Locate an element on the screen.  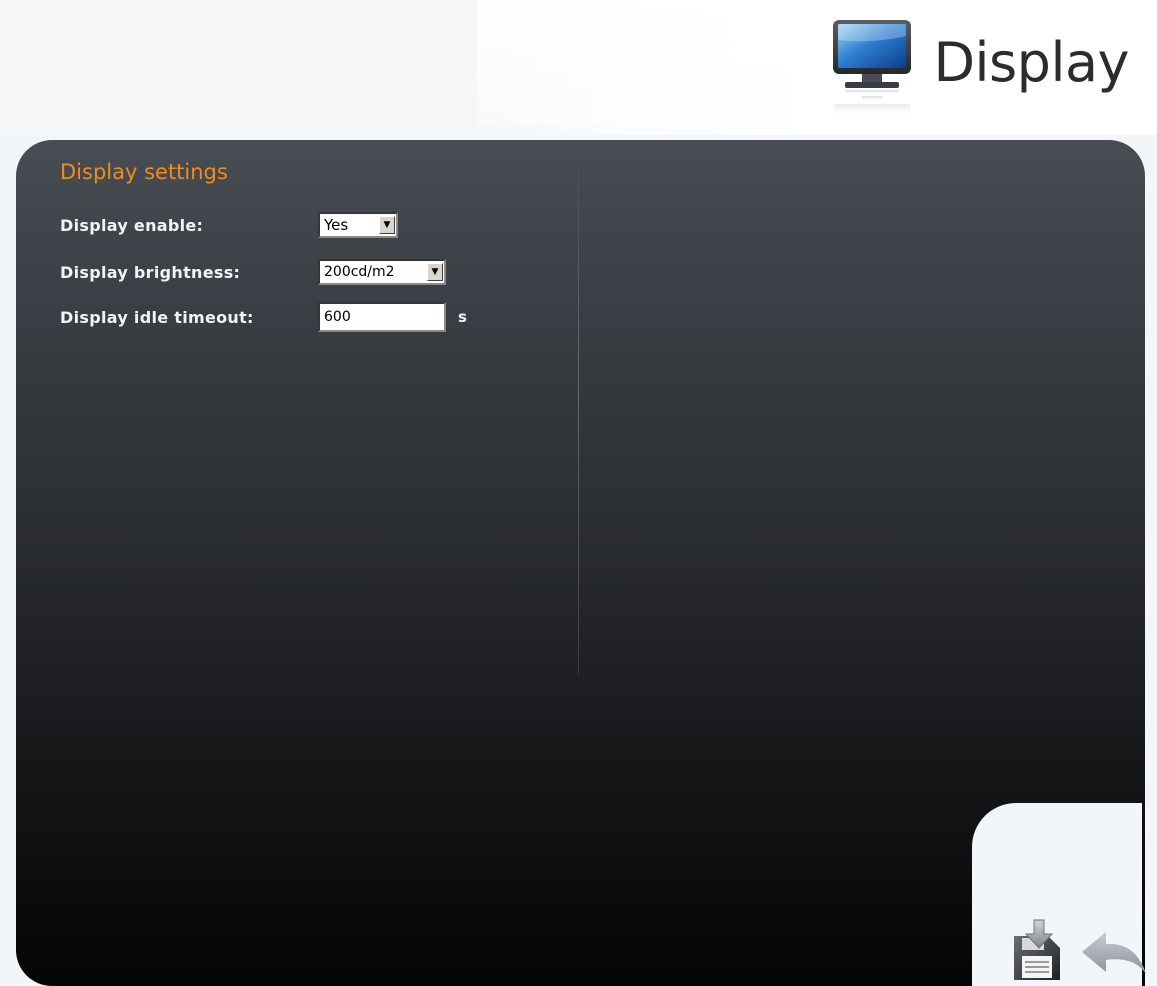
display-idle-timeout-row: Display idle timeout: s is located at coordinates (263, 317).